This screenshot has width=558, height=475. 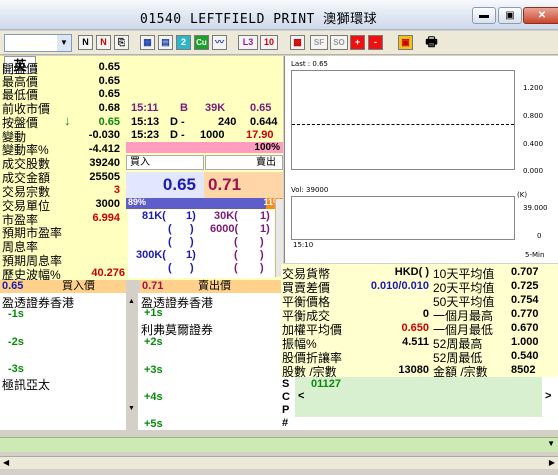 What do you see at coordinates (525, 328) in the screenshot?
I see `stat-value: 0.670` at bounding box center [525, 328].